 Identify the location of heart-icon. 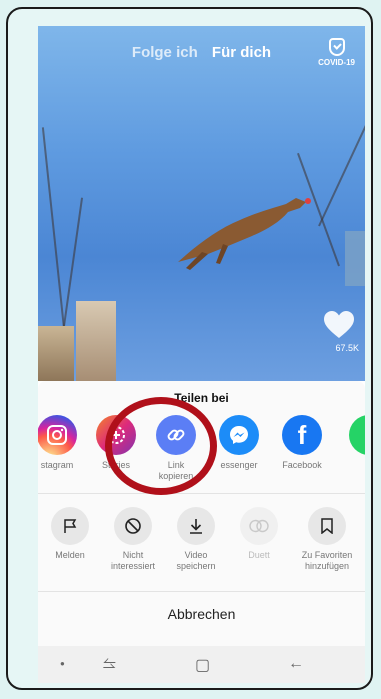
(339, 325).